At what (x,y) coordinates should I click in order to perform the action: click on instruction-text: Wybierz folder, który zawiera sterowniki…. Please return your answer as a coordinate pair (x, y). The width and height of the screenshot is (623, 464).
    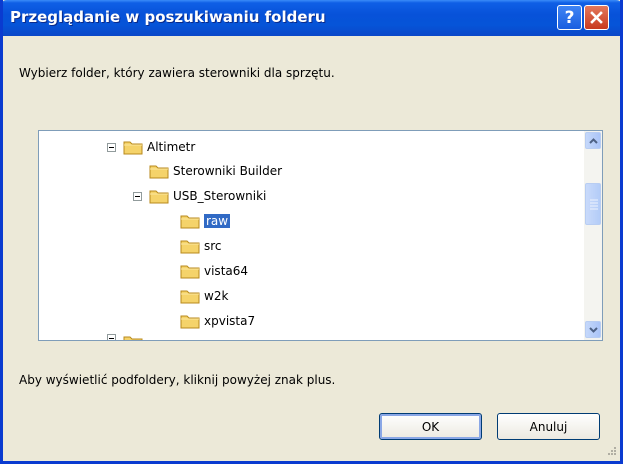
    Looking at the image, I should click on (177, 73).